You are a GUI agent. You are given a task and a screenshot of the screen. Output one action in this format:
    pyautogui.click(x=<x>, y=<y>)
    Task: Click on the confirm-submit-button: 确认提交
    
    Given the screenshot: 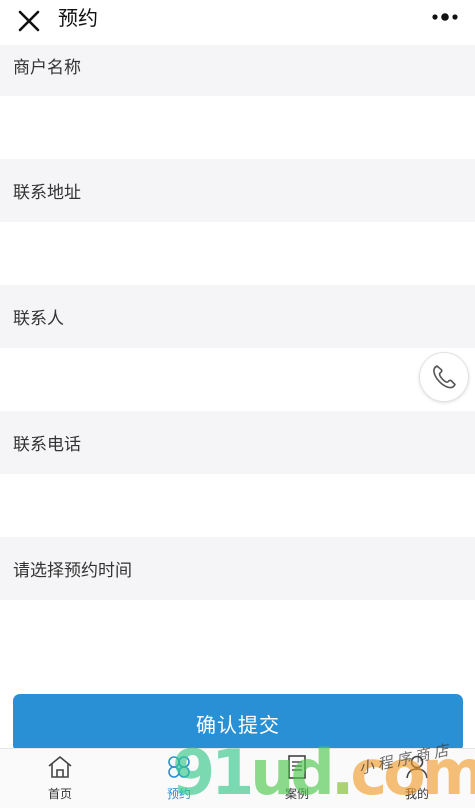 What is the action you would take?
    pyautogui.click(x=238, y=723)
    